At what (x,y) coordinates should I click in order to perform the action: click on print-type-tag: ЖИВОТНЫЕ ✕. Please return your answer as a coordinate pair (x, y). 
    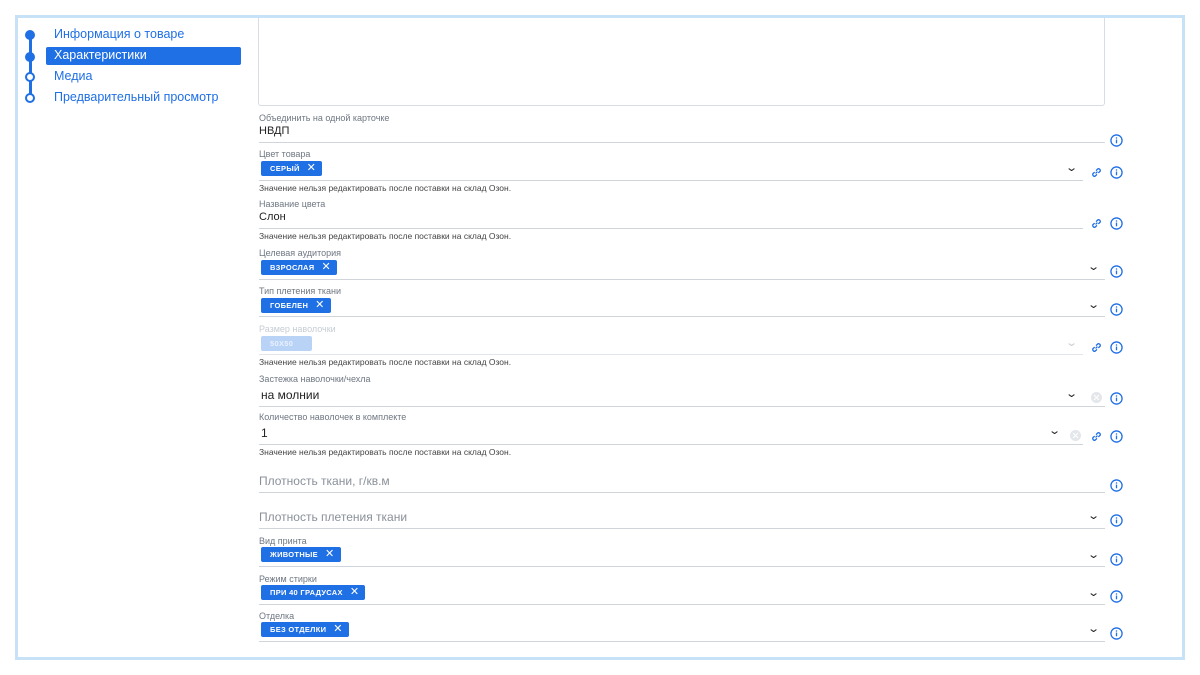
    Looking at the image, I should click on (301, 554).